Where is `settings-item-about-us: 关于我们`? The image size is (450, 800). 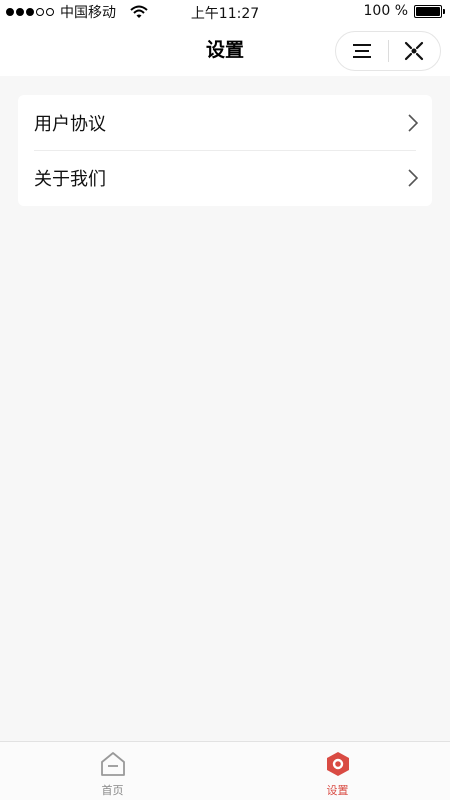 settings-item-about-us: 关于我们 is located at coordinates (225, 177).